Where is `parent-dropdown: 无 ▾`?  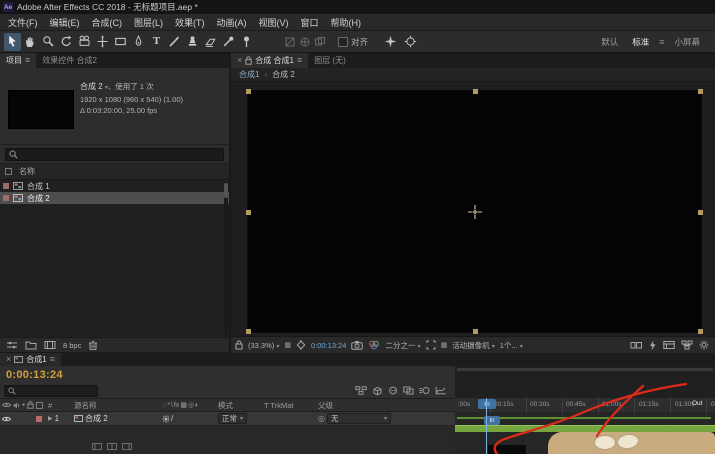
parent-dropdown: 无 ▾ is located at coordinates (358, 418).